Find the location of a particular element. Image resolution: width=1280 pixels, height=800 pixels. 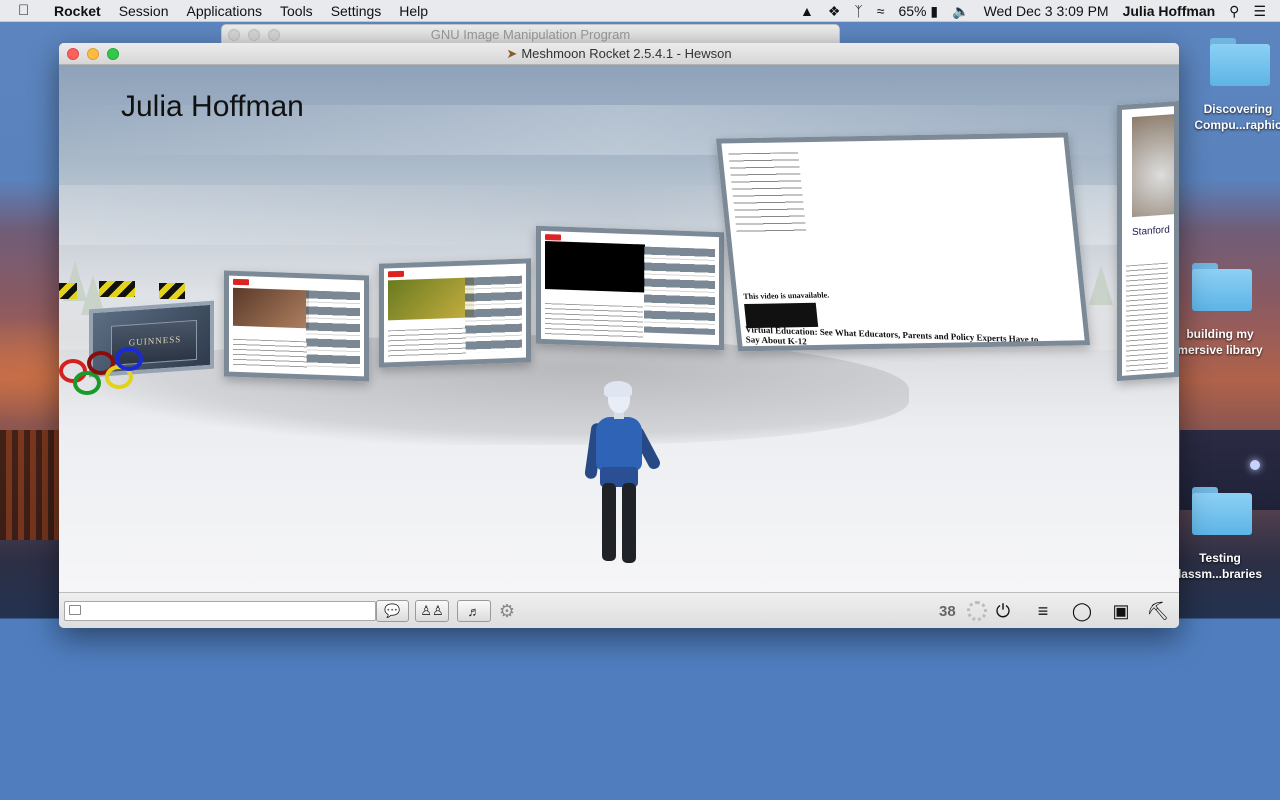

desktop-label-discovering: Discovering Compu...raphic is located at coordinates (1226, 117).